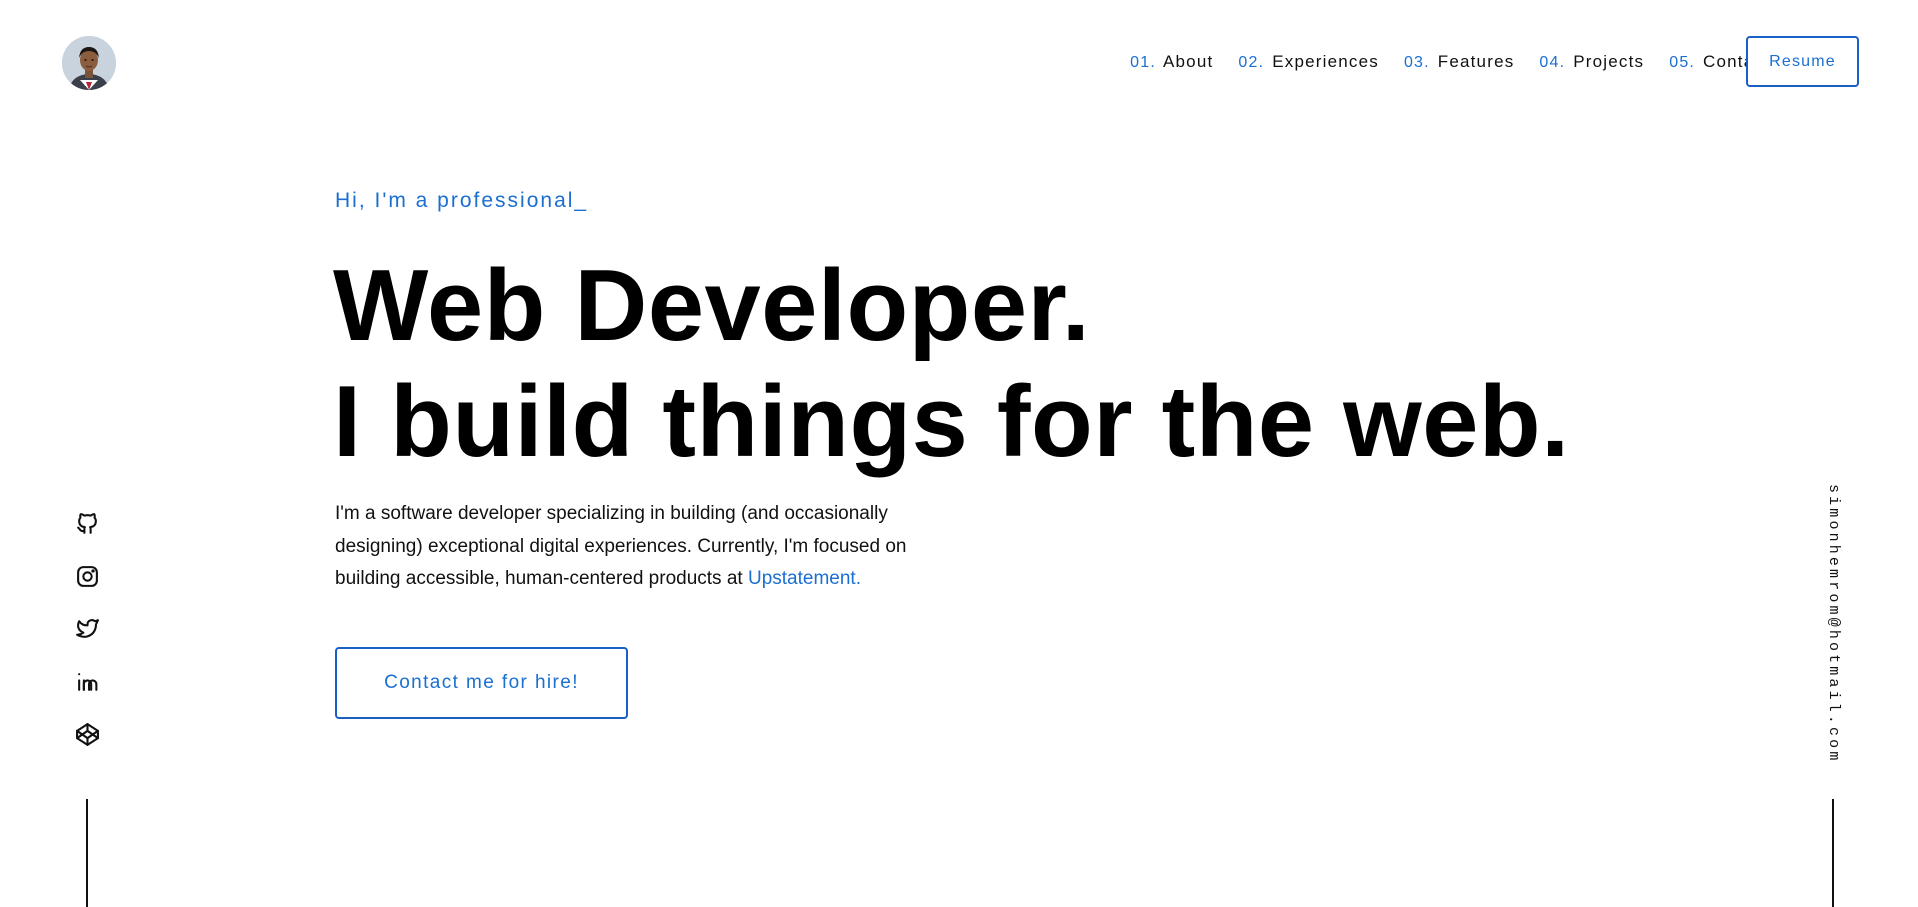  Describe the element at coordinates (1552, 62) in the screenshot. I see `nav-item-number: 04.` at that location.